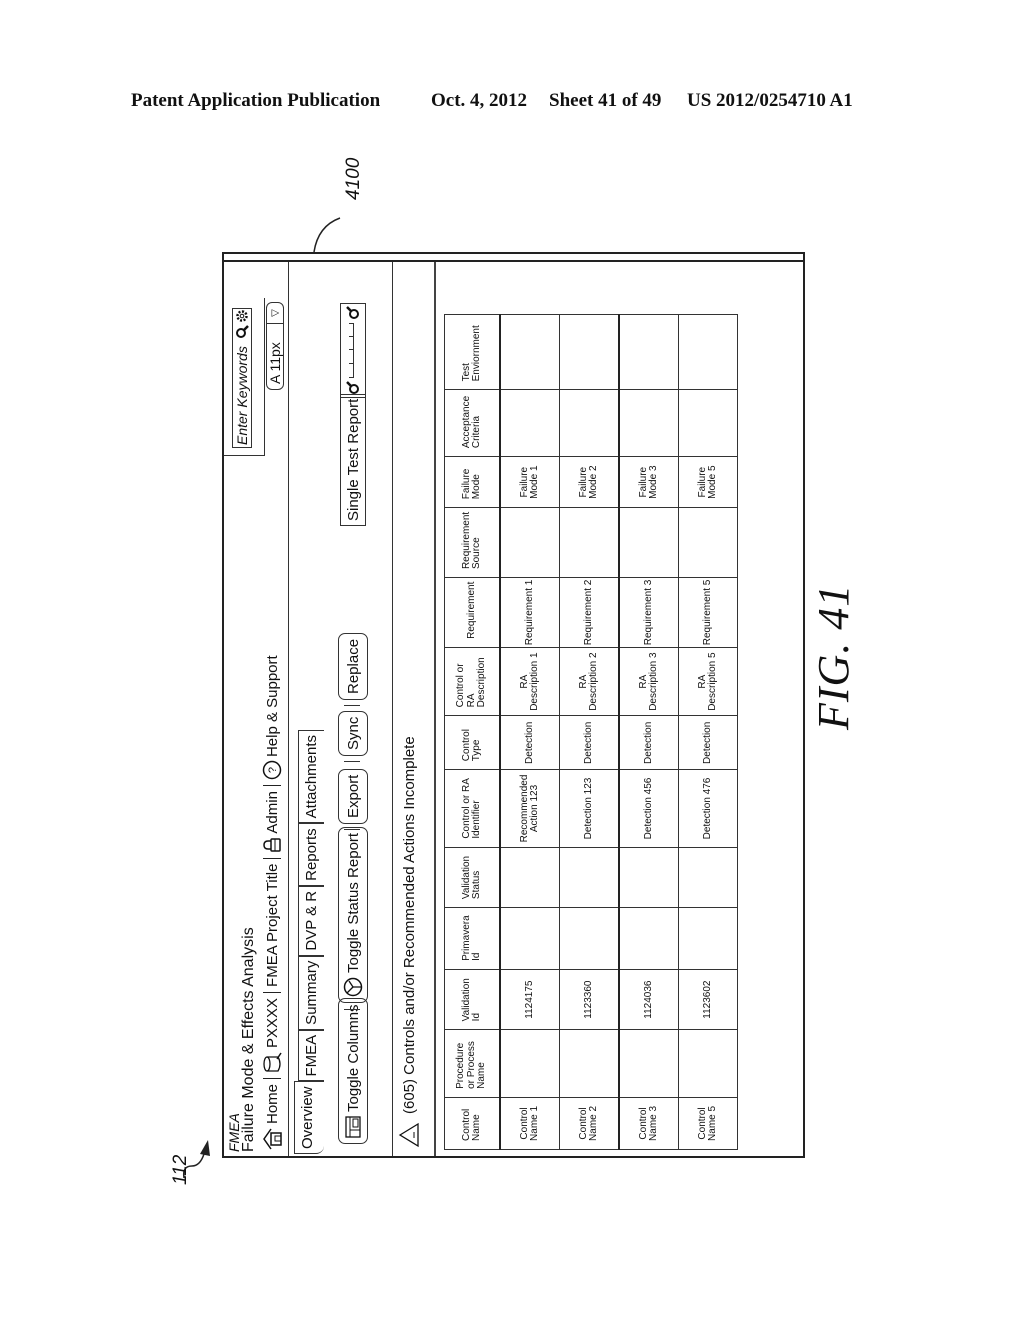 Image resolution: width=1024 pixels, height=1320 pixels. I want to click on zoom-in-icon, so click(353, 313).